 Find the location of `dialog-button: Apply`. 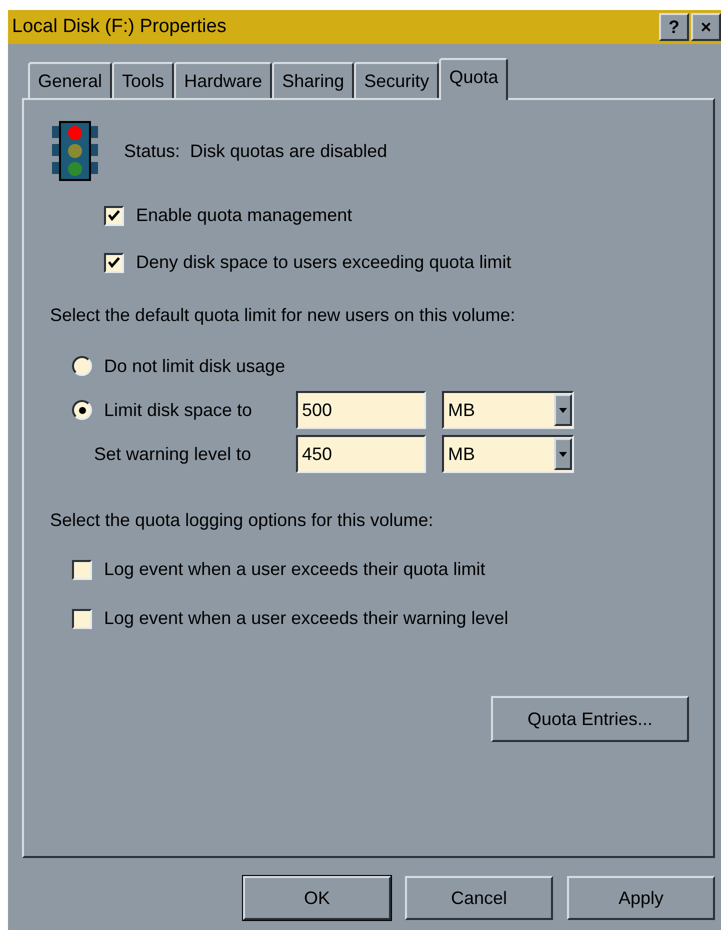

dialog-button: Apply is located at coordinates (641, 898).